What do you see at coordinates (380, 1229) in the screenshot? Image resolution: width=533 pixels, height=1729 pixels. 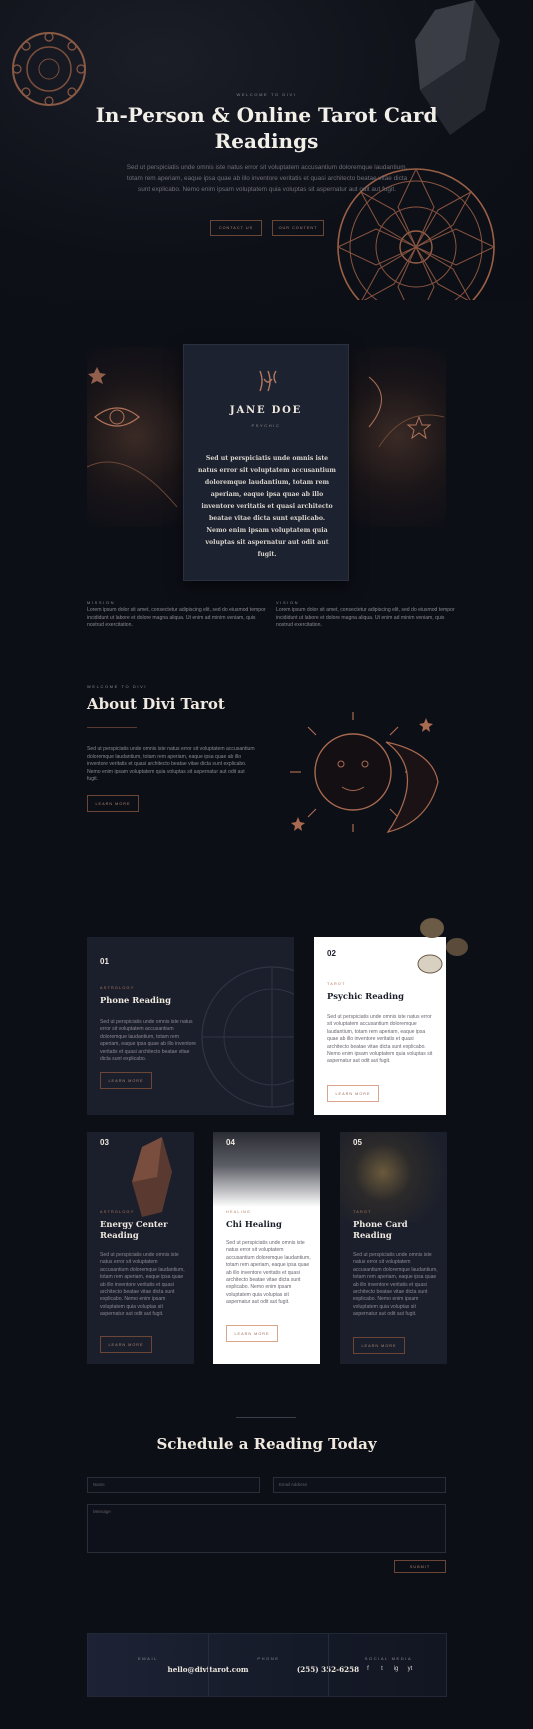 I see `service-title: Phone Card Reading` at bounding box center [380, 1229].